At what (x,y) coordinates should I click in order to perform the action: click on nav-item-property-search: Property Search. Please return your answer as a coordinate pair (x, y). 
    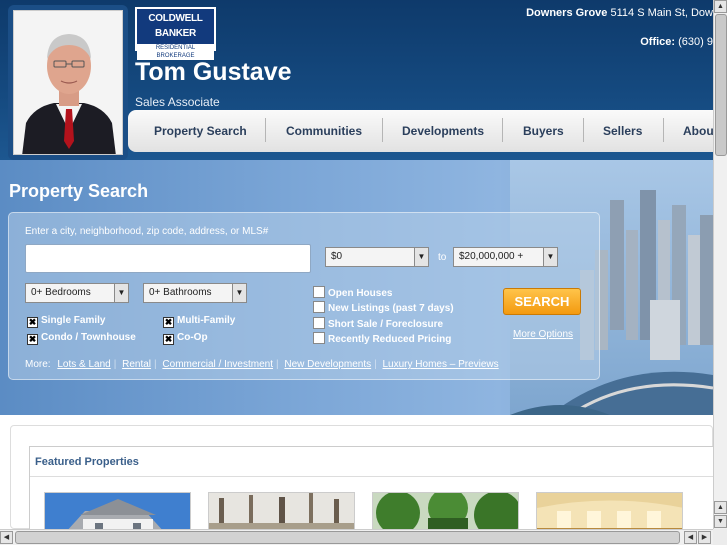
    Looking at the image, I should click on (200, 131).